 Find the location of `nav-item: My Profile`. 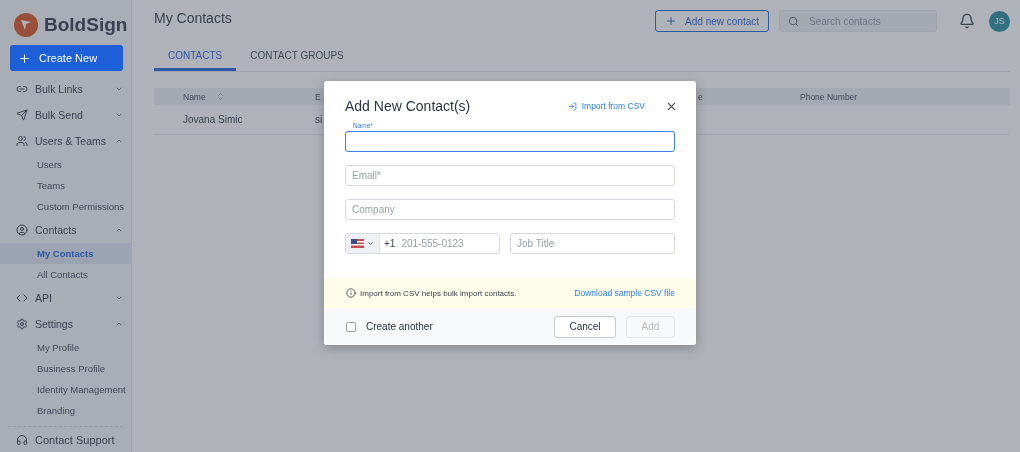

nav-item: My Profile is located at coordinates (65, 347).